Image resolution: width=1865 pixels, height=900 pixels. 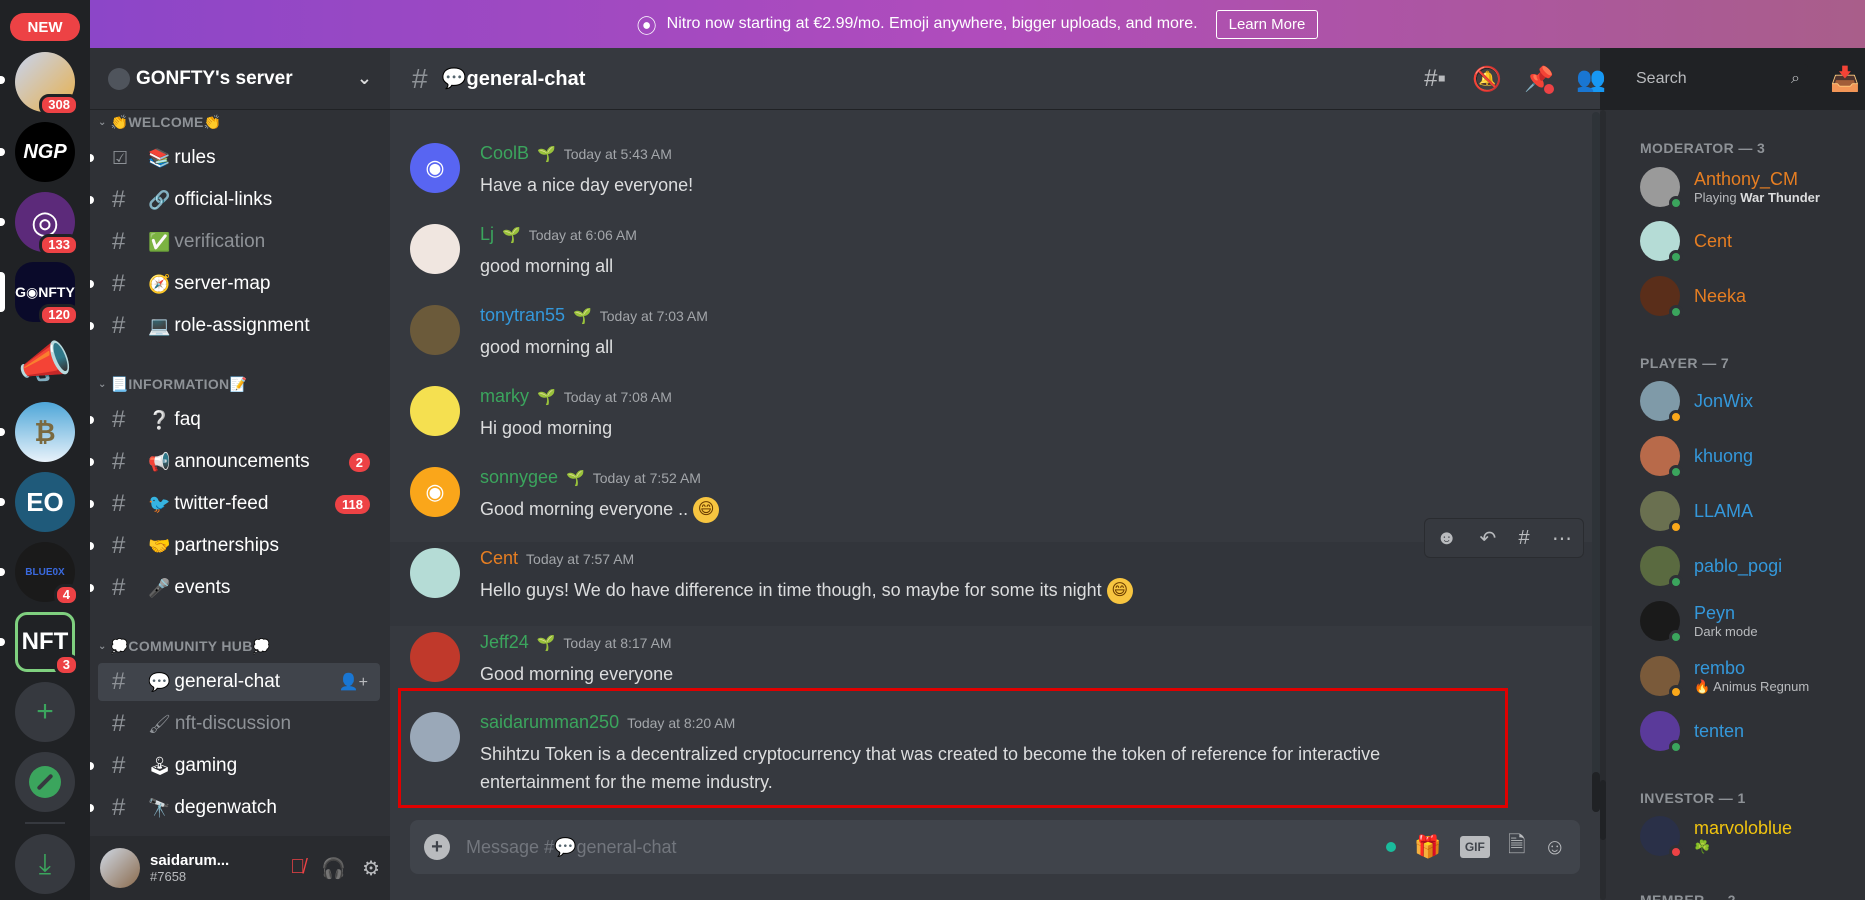 What do you see at coordinates (235, 588) in the screenshot?
I see `channel-events: # 🎤 events` at bounding box center [235, 588].